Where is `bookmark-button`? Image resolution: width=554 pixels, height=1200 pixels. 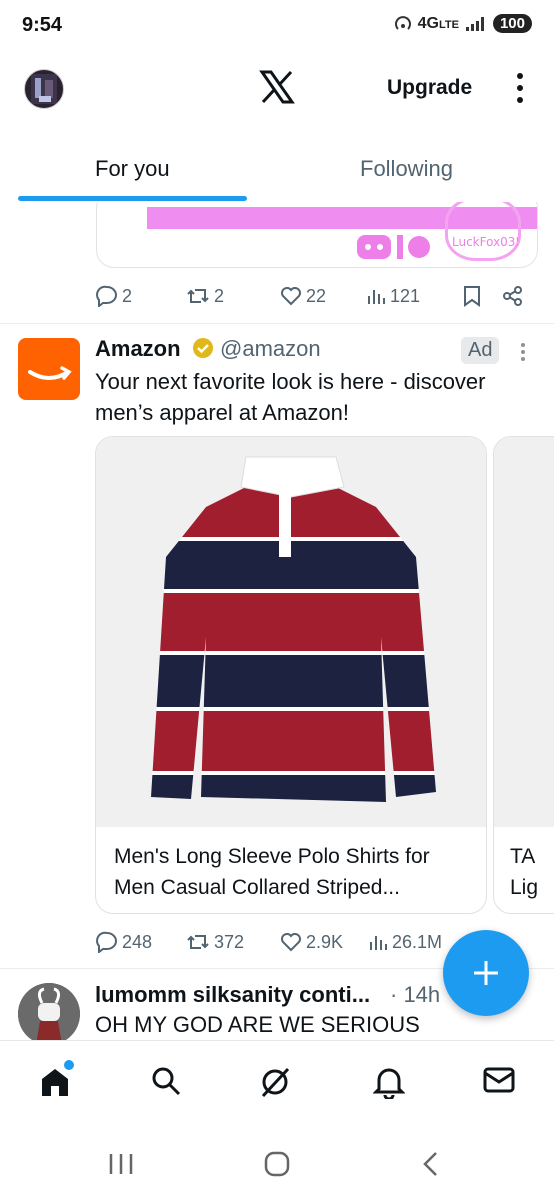
bookmark-button is located at coordinates (472, 296).